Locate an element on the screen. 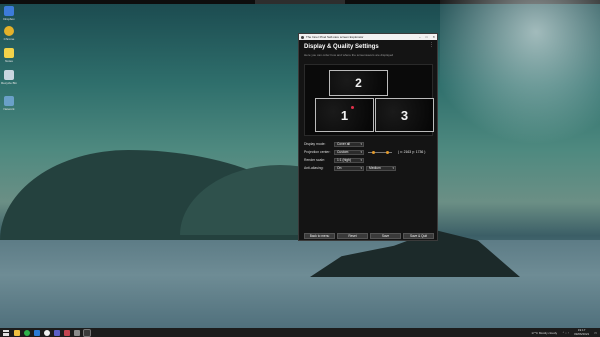 Image resolution: width=600 pixels, height=337 pixels. projection-center-select: Custom ▾ is located at coordinates (349, 152).